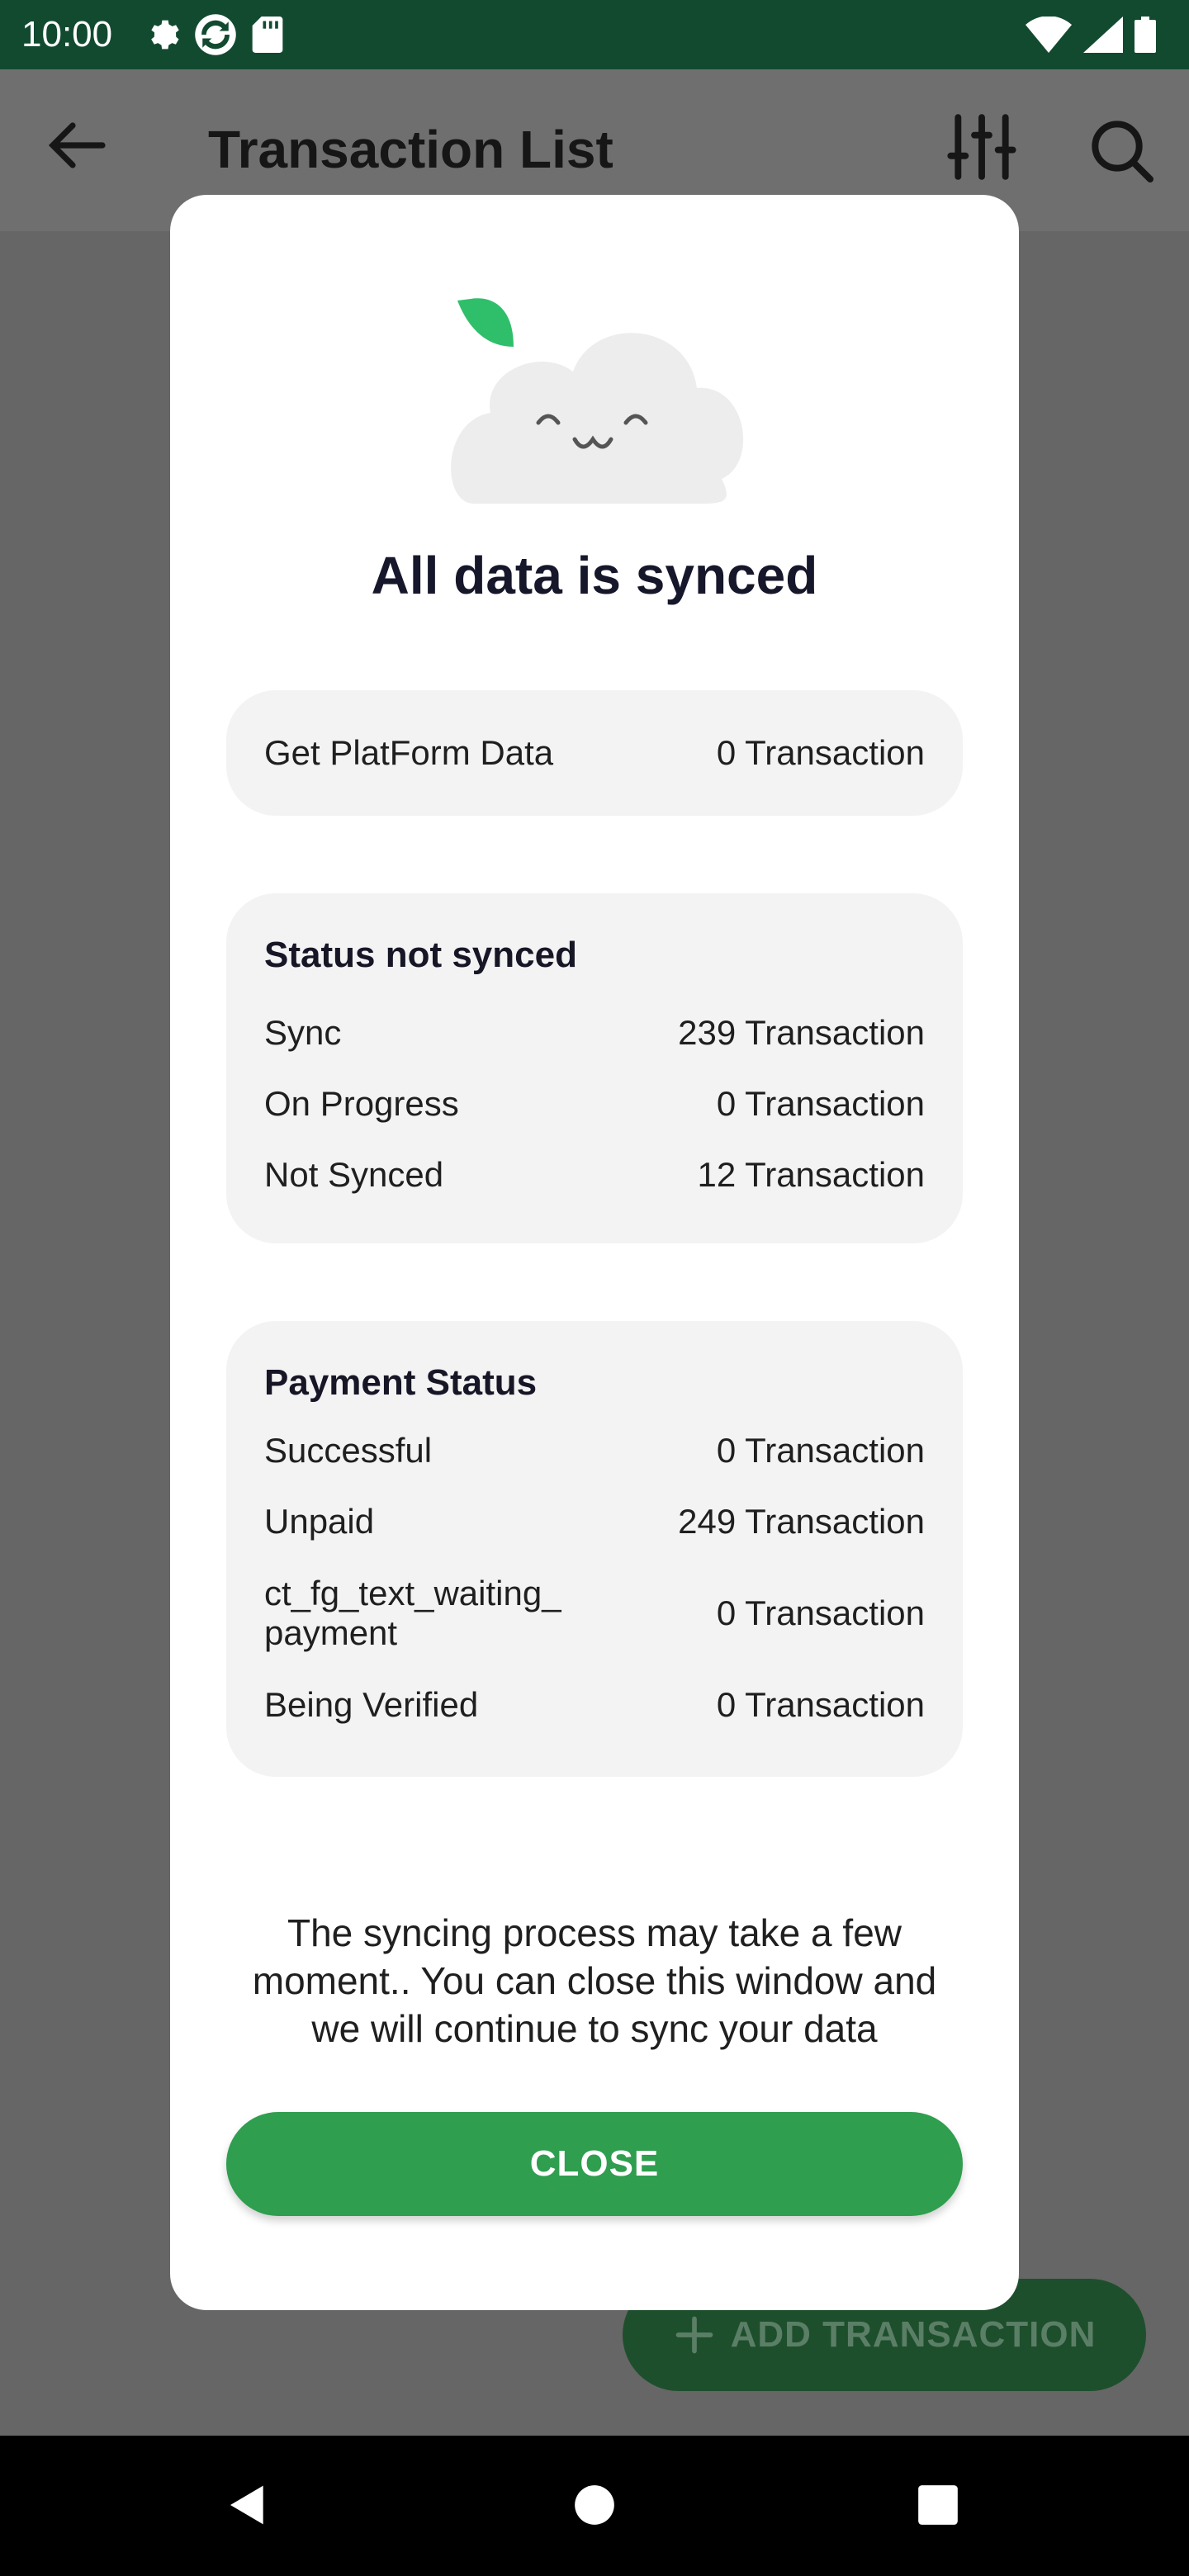 The image size is (1189, 2576). I want to click on row-label: Sync, so click(303, 1032).